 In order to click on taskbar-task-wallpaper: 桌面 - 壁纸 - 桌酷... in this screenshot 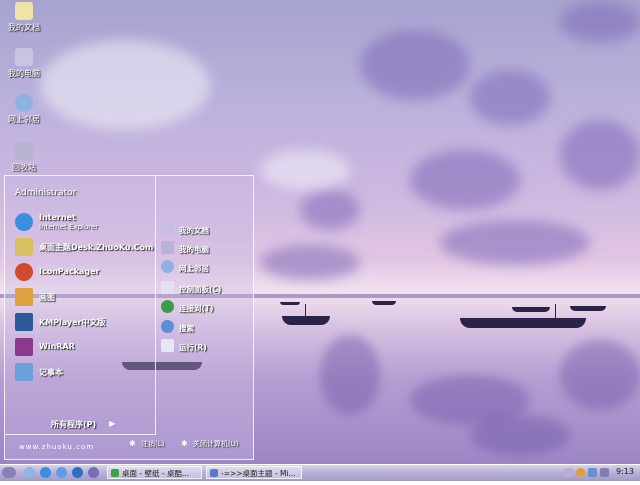, I will do `click(154, 472)`.